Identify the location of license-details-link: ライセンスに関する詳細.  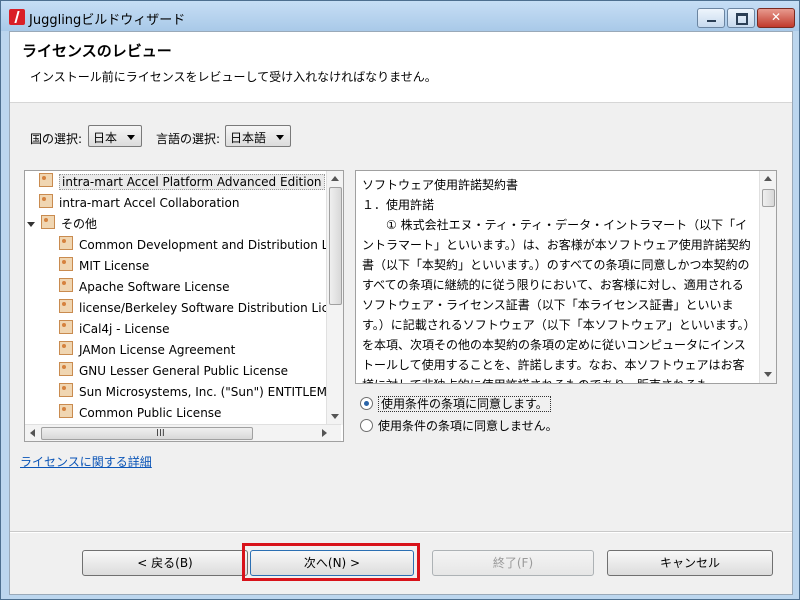
(86, 461).